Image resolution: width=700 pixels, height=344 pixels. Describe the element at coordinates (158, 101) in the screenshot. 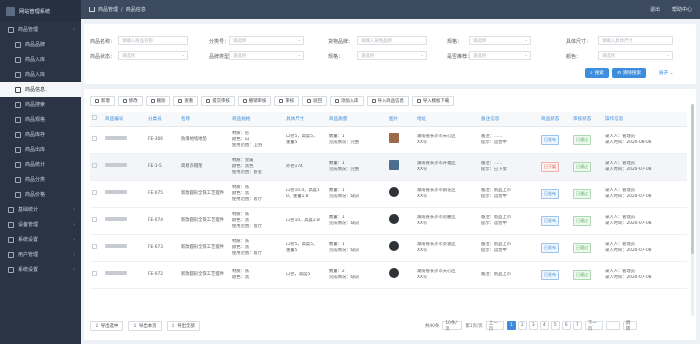

I see `toolbar-button: 删除` at that location.